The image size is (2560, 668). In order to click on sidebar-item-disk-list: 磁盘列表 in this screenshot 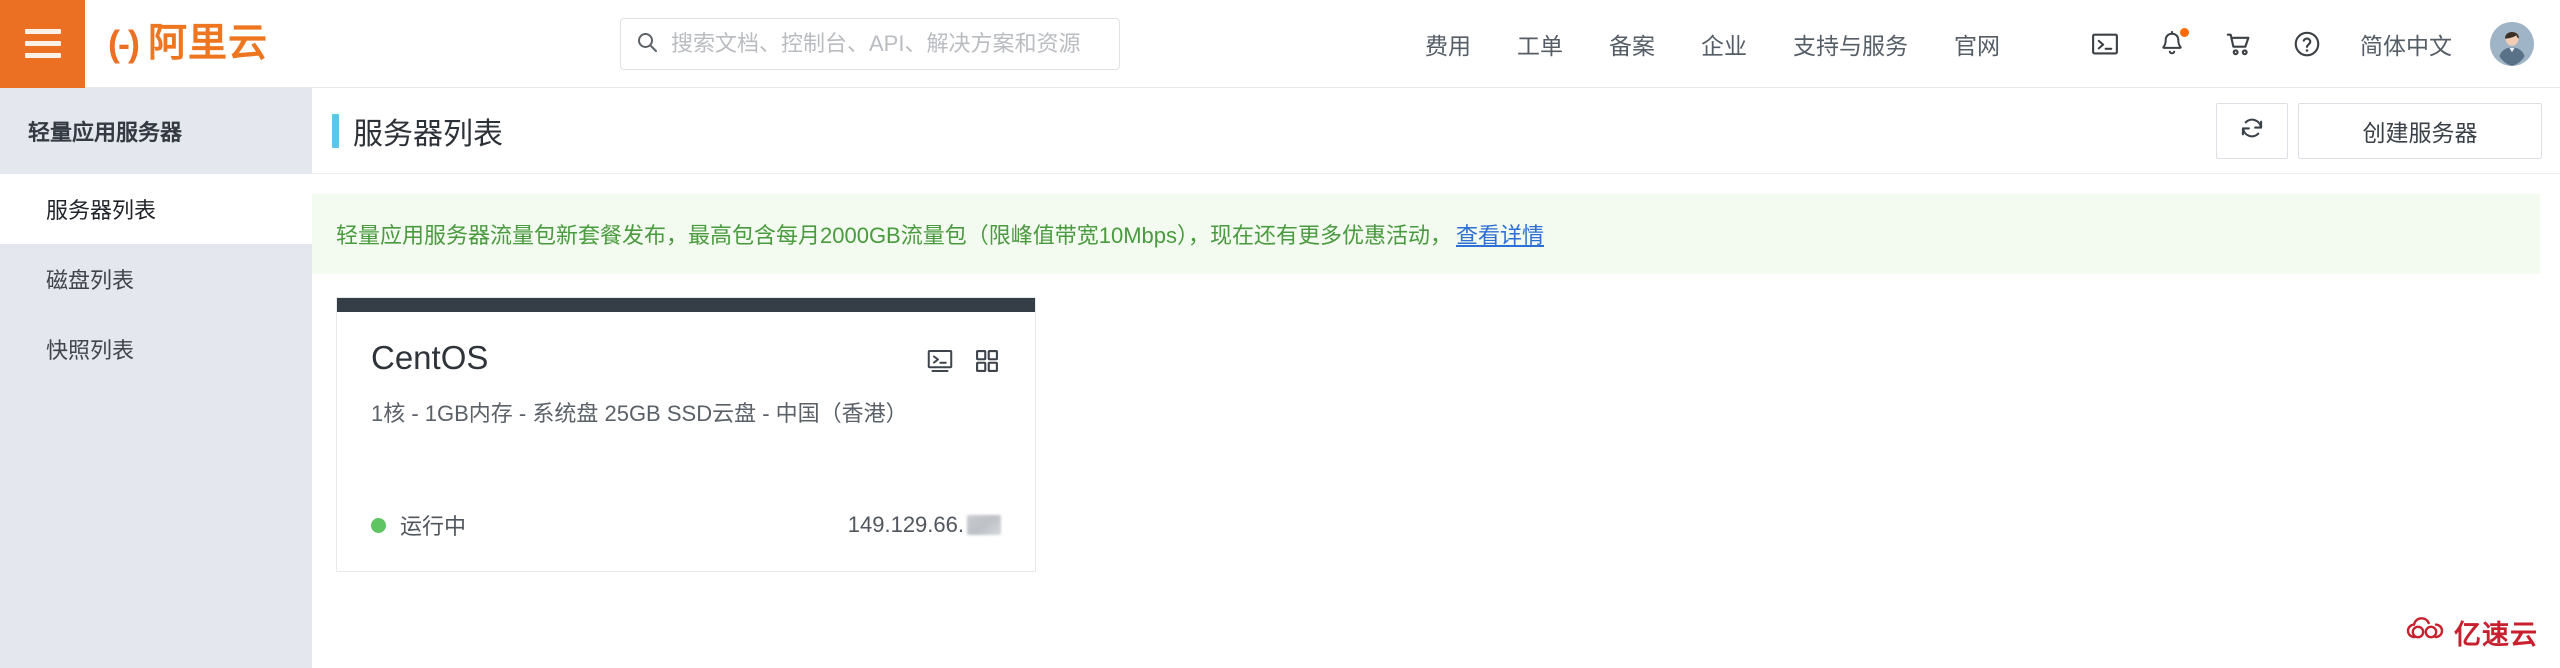, I will do `click(156, 279)`.